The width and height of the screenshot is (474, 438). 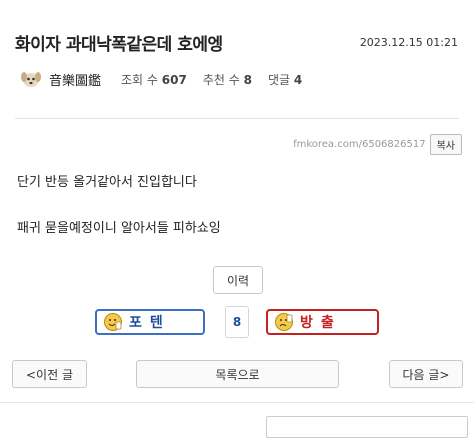 I want to click on views-label: 조회 수, so click(x=139, y=79).